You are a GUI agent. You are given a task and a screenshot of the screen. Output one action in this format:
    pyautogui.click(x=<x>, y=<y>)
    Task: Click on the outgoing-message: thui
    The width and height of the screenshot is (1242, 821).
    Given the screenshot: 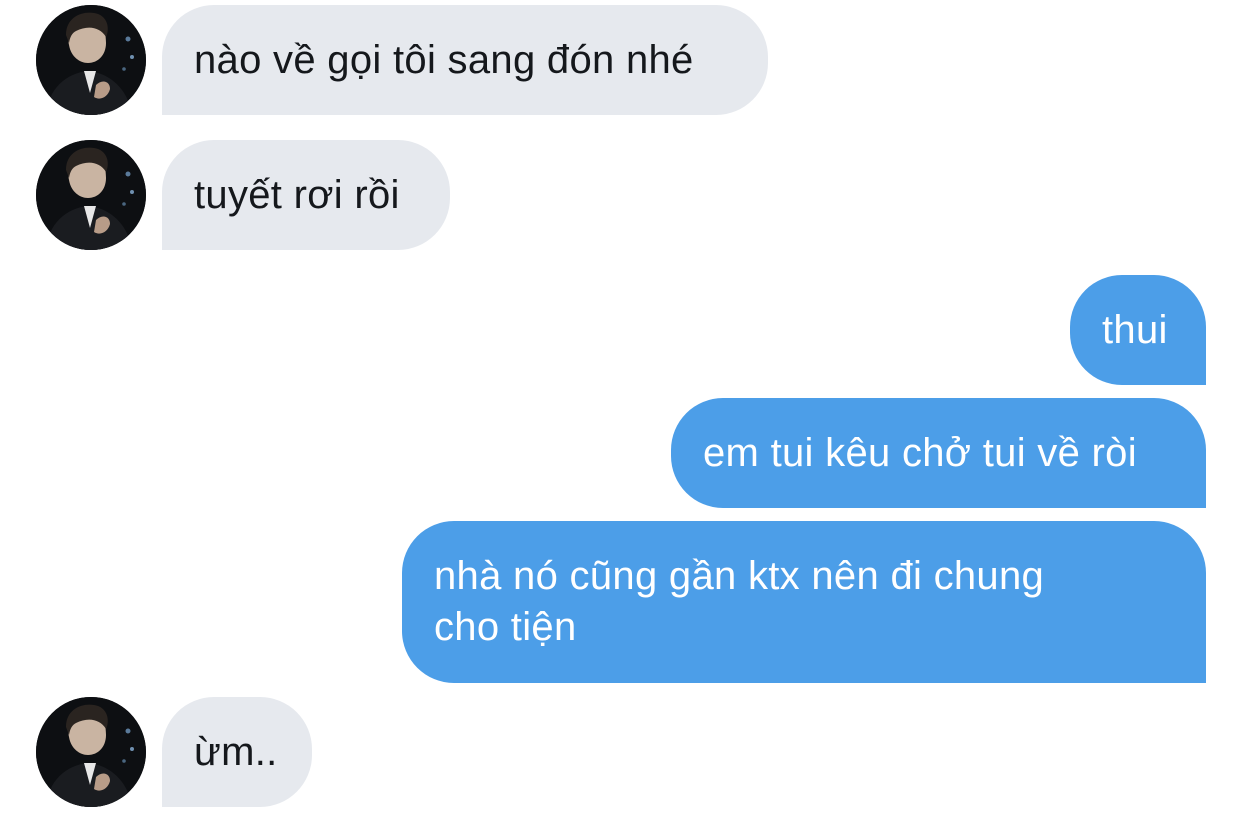 What is the action you would take?
    pyautogui.click(x=1138, y=330)
    